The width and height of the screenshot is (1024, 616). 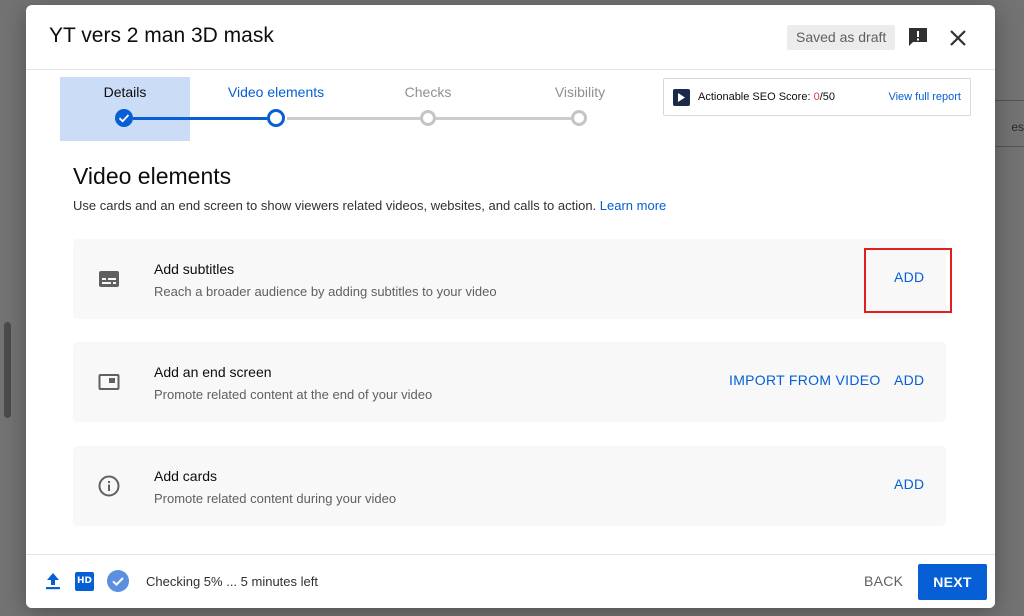 I want to click on checks-status-icon, so click(x=118, y=581).